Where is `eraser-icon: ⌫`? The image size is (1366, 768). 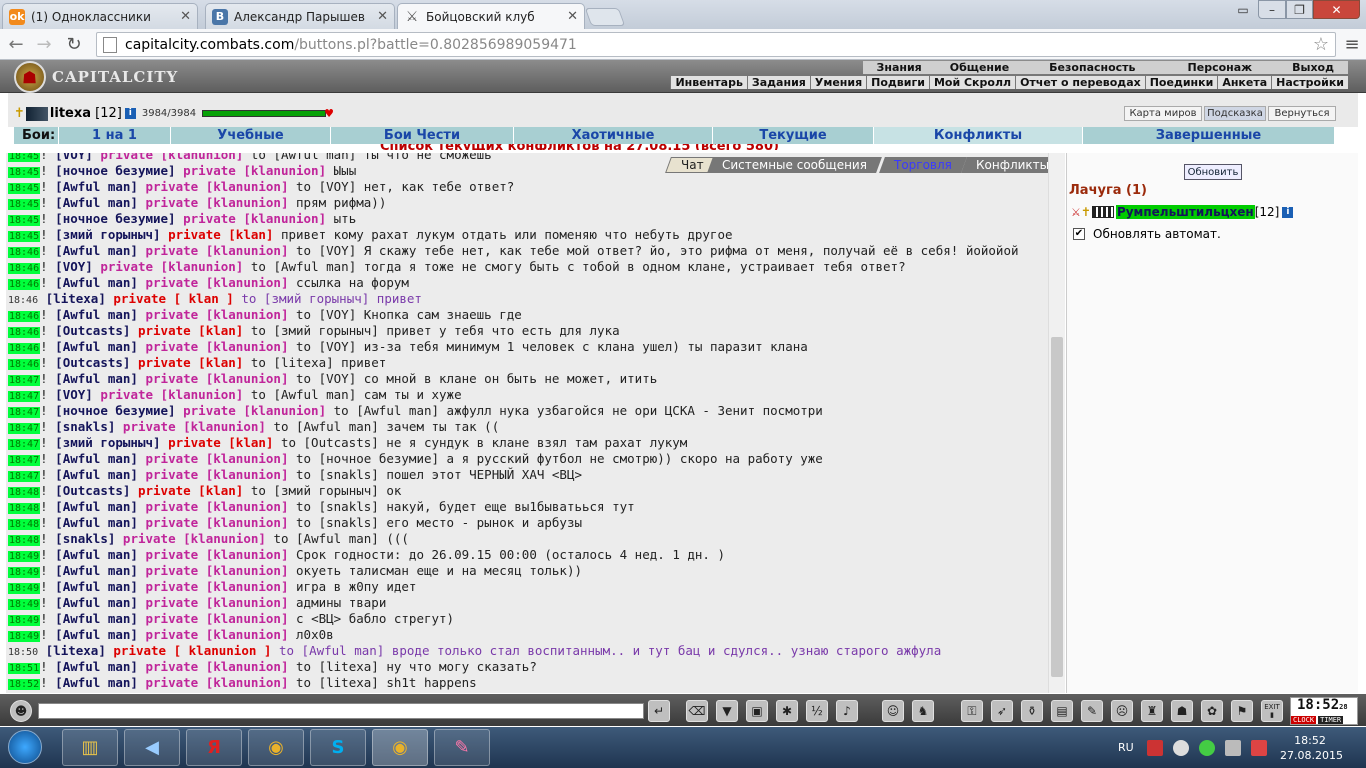 eraser-icon: ⌫ is located at coordinates (697, 711).